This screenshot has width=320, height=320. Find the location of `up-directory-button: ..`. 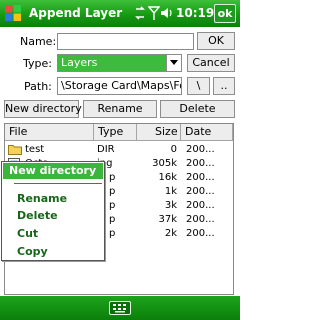

up-directory-button: .. is located at coordinates (224, 86).